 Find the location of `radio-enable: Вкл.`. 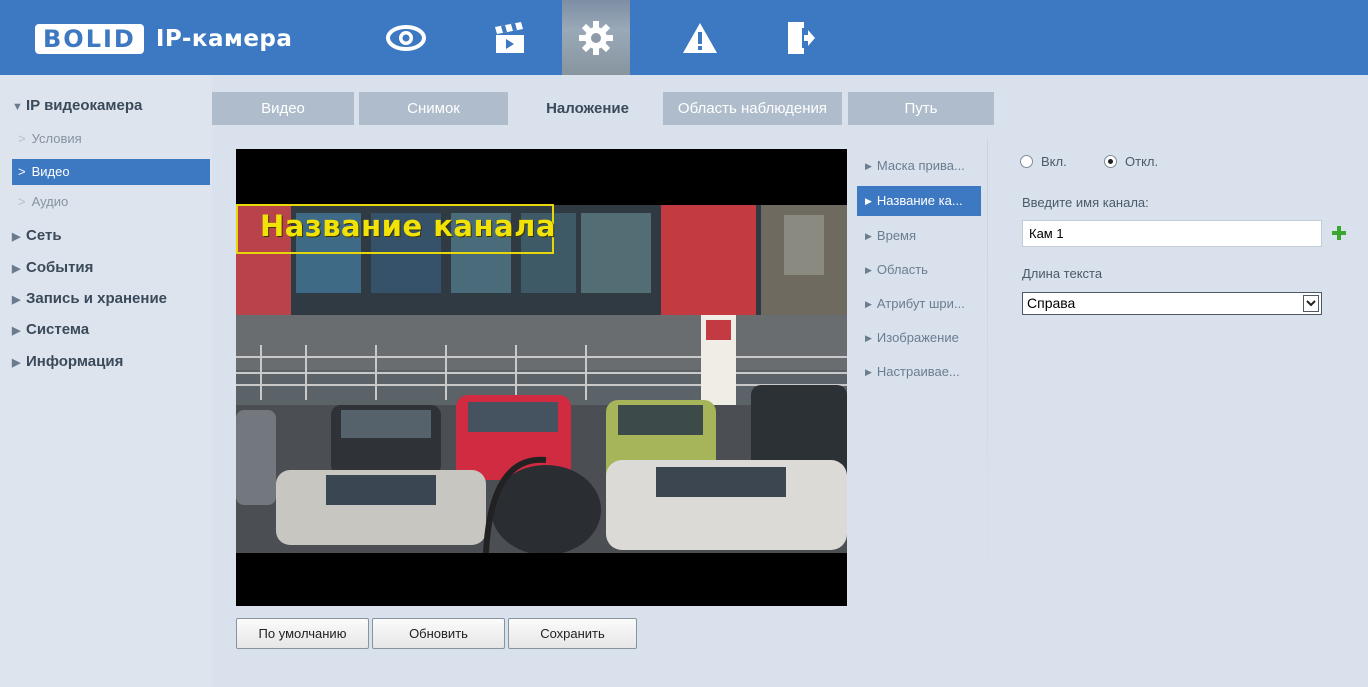

radio-enable: Вкл. is located at coordinates (1043, 161).